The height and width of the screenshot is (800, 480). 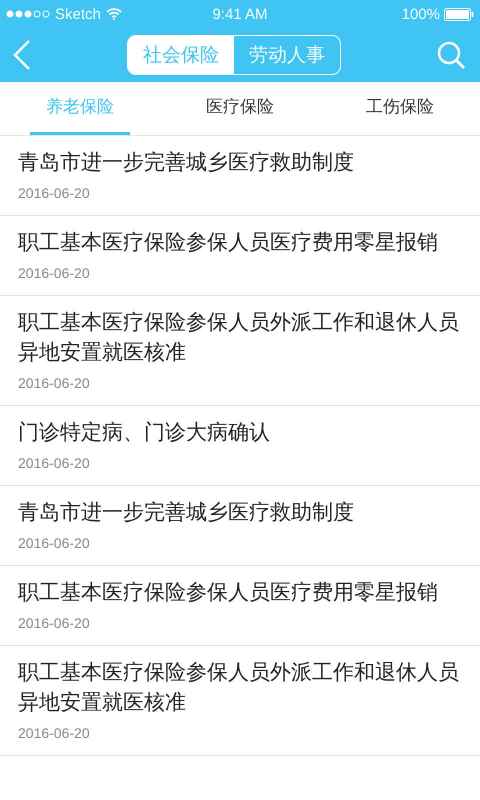 I want to click on carrier-name: Sketch, so click(x=78, y=14).